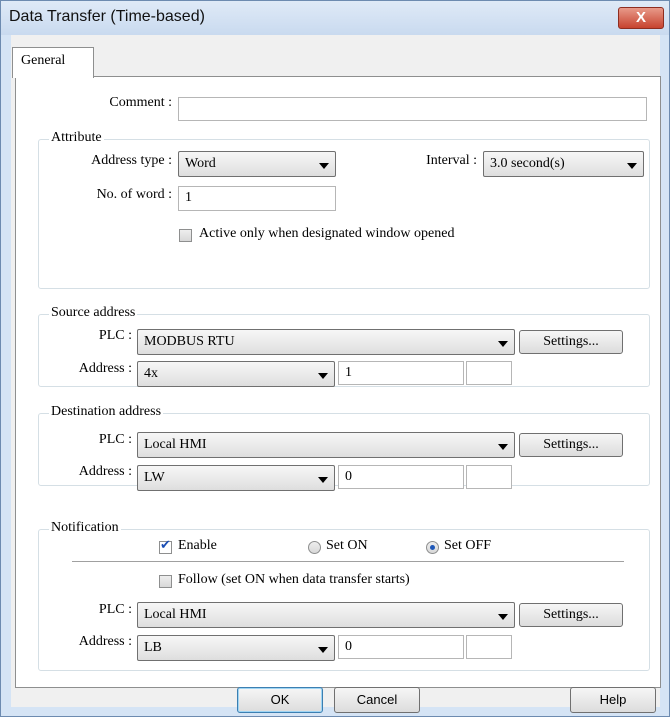 The height and width of the screenshot is (717, 670). I want to click on destination-address-type-value: LW, so click(154, 477).